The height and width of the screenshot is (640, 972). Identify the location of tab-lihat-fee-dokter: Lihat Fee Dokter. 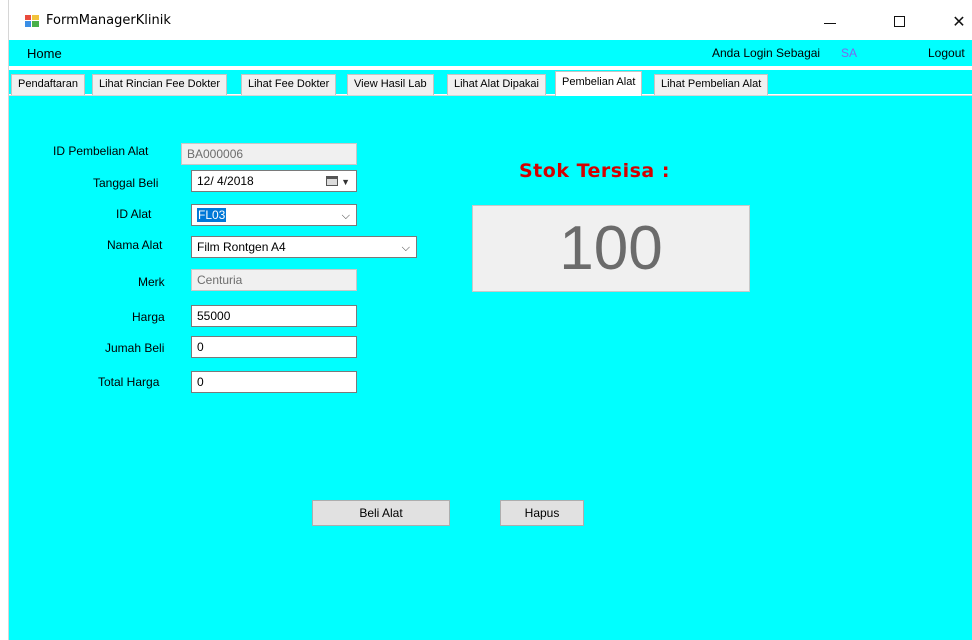
(289, 84).